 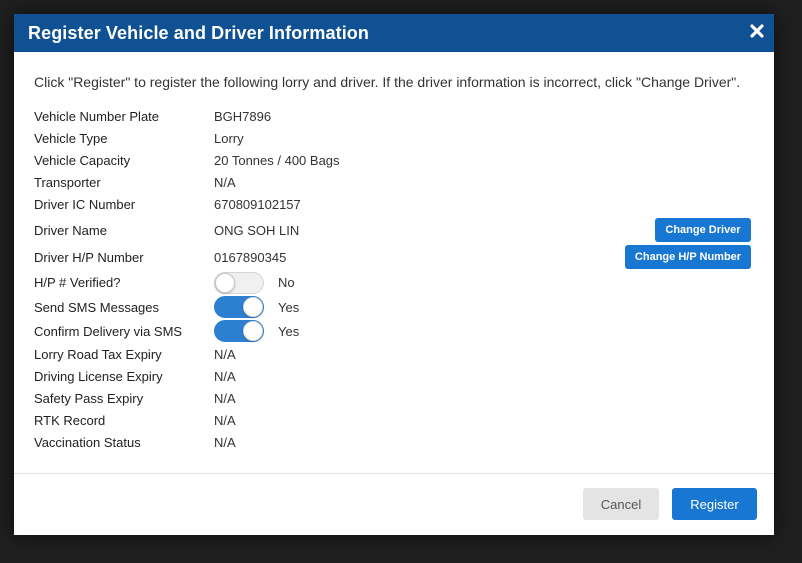 What do you see at coordinates (70, 230) in the screenshot?
I see `field-label: Driver Name` at bounding box center [70, 230].